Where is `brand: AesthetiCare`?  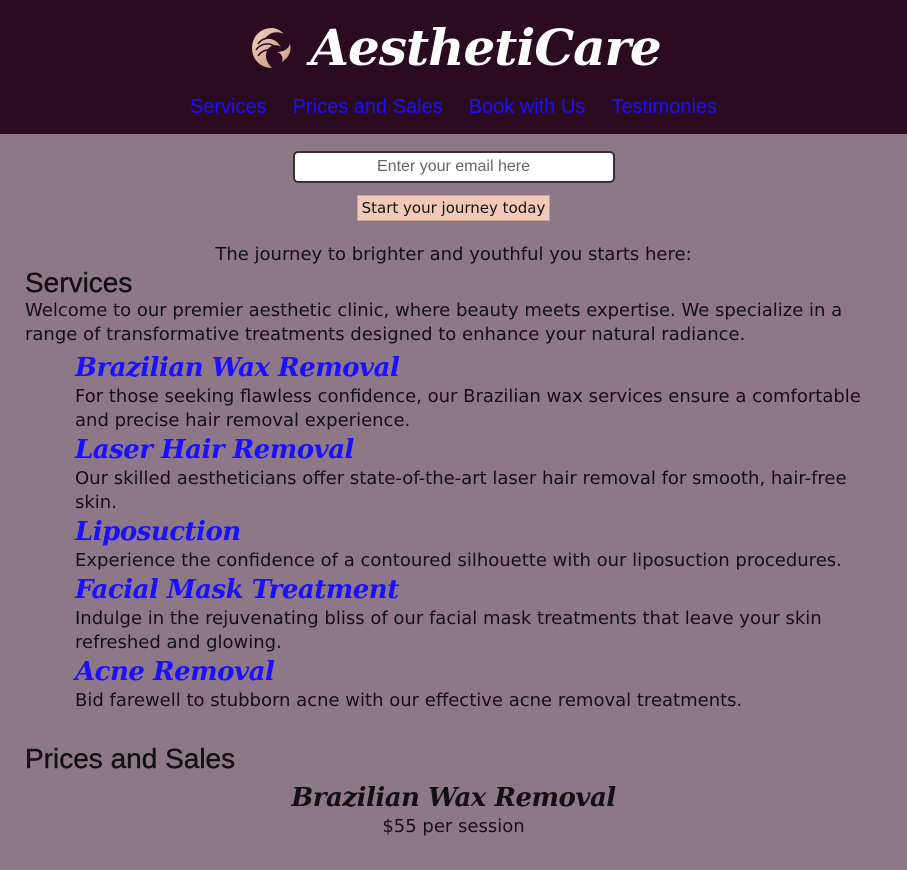 brand: AesthetiCare is located at coordinates (453, 48).